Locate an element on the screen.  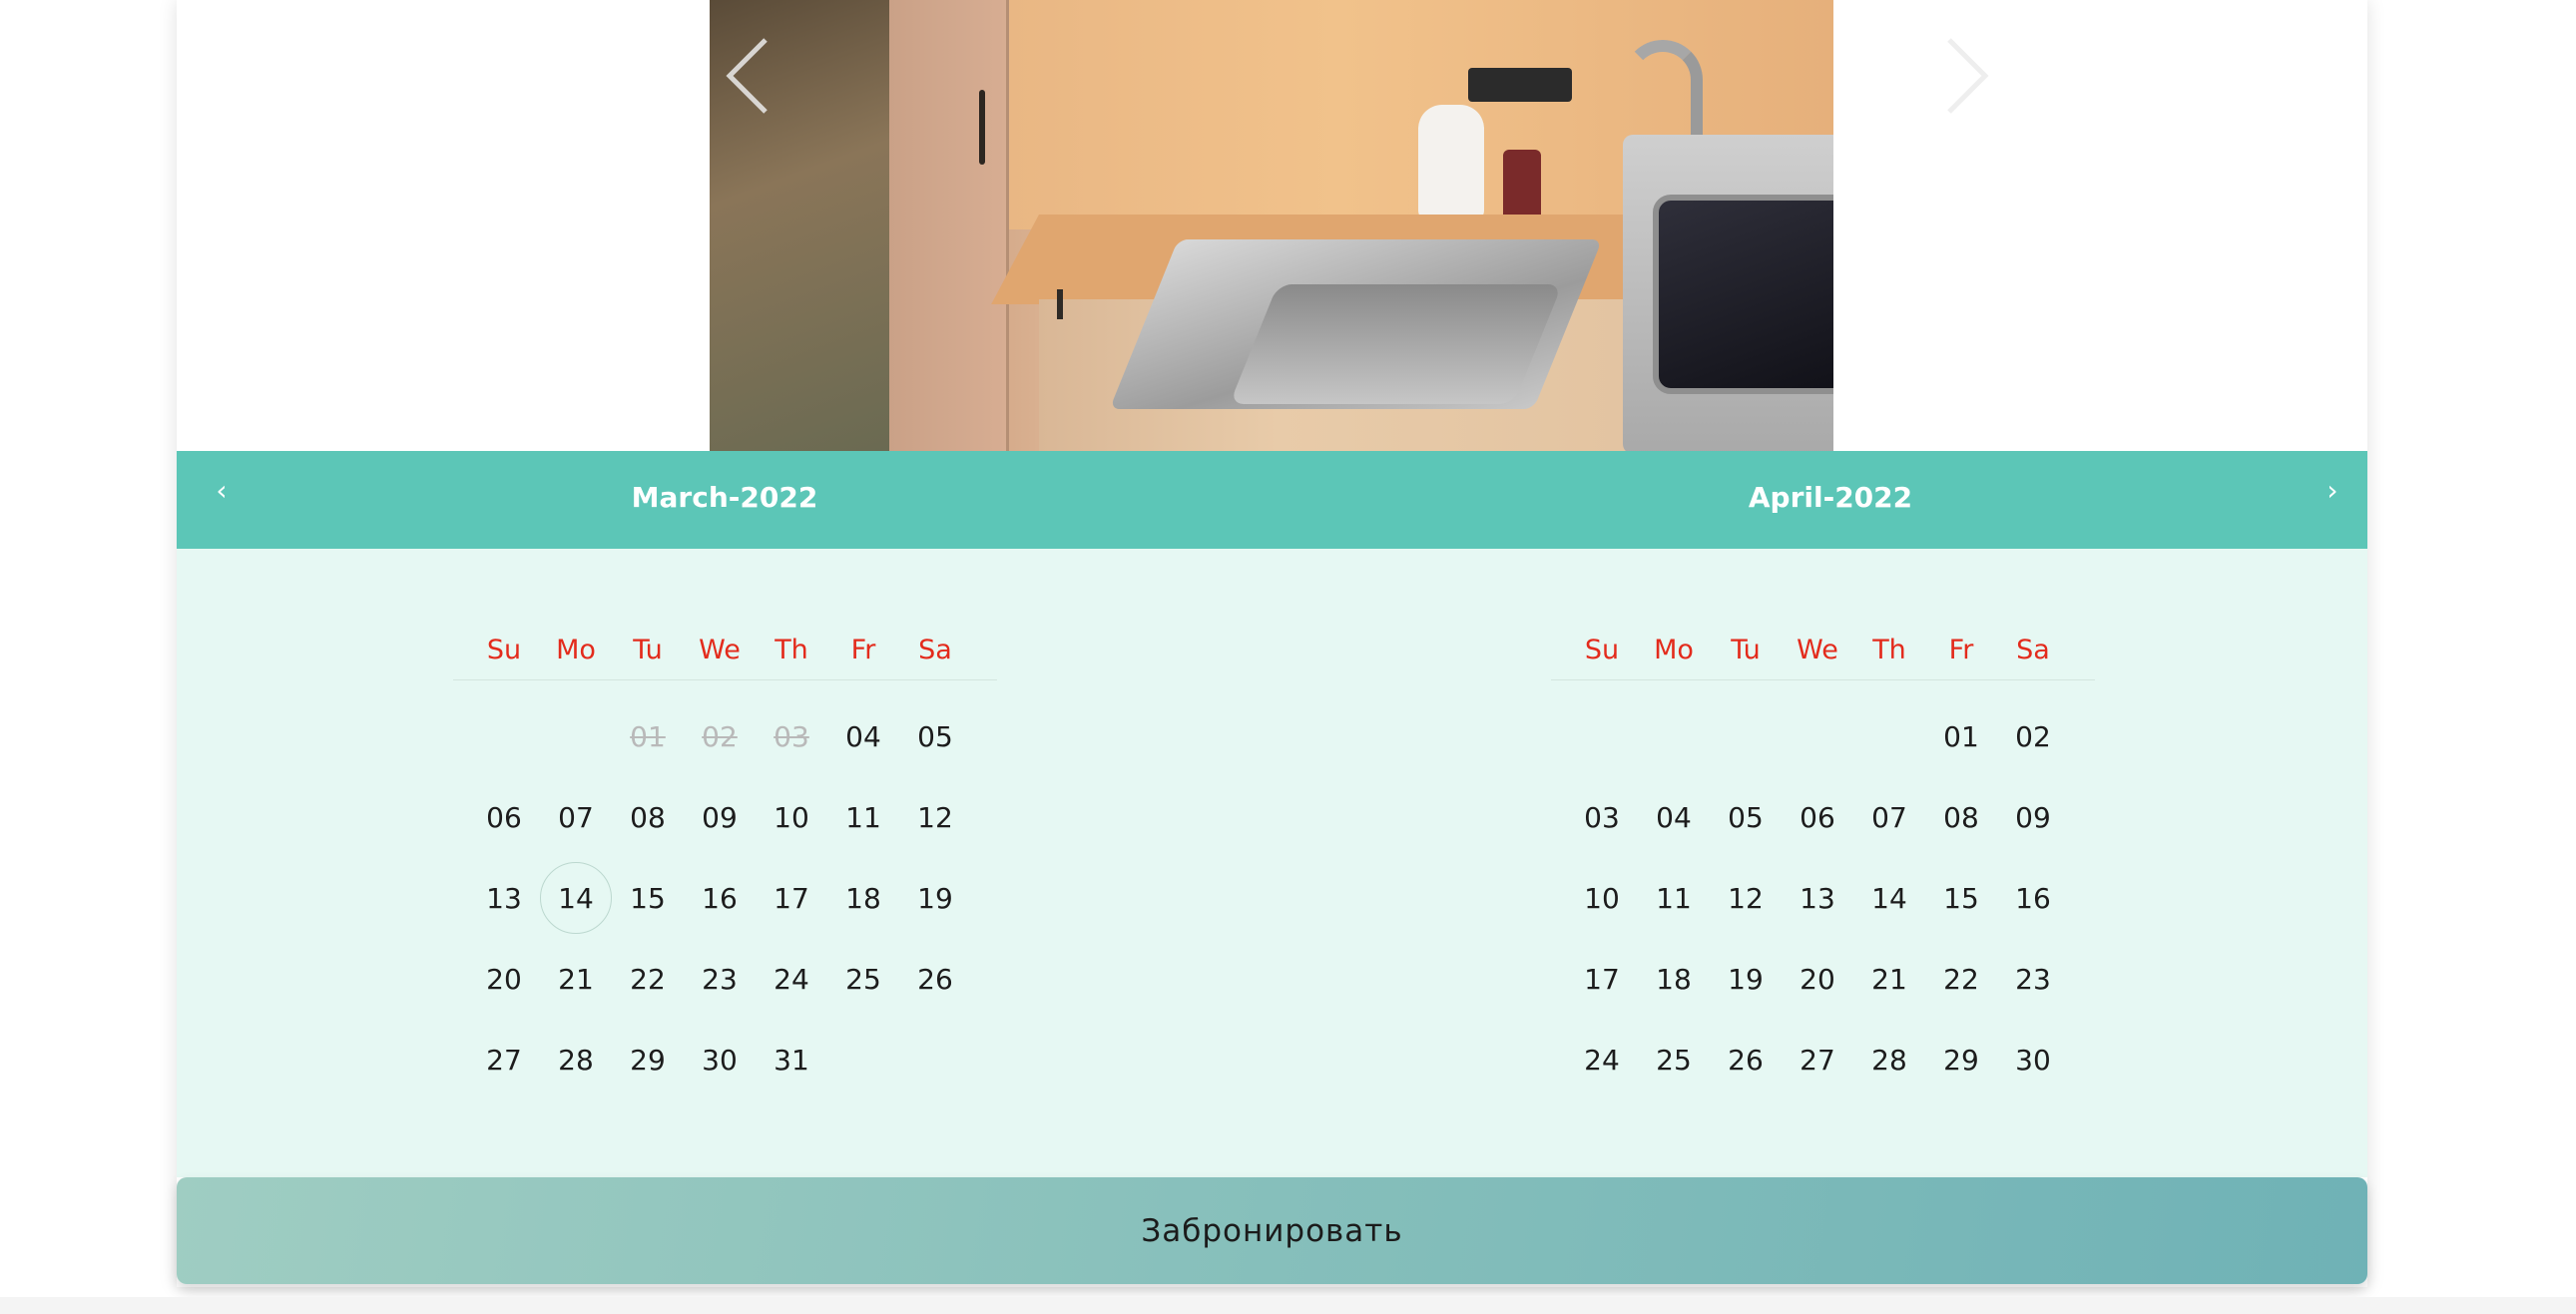
chevron-left-icon is located at coordinates (747, 76).